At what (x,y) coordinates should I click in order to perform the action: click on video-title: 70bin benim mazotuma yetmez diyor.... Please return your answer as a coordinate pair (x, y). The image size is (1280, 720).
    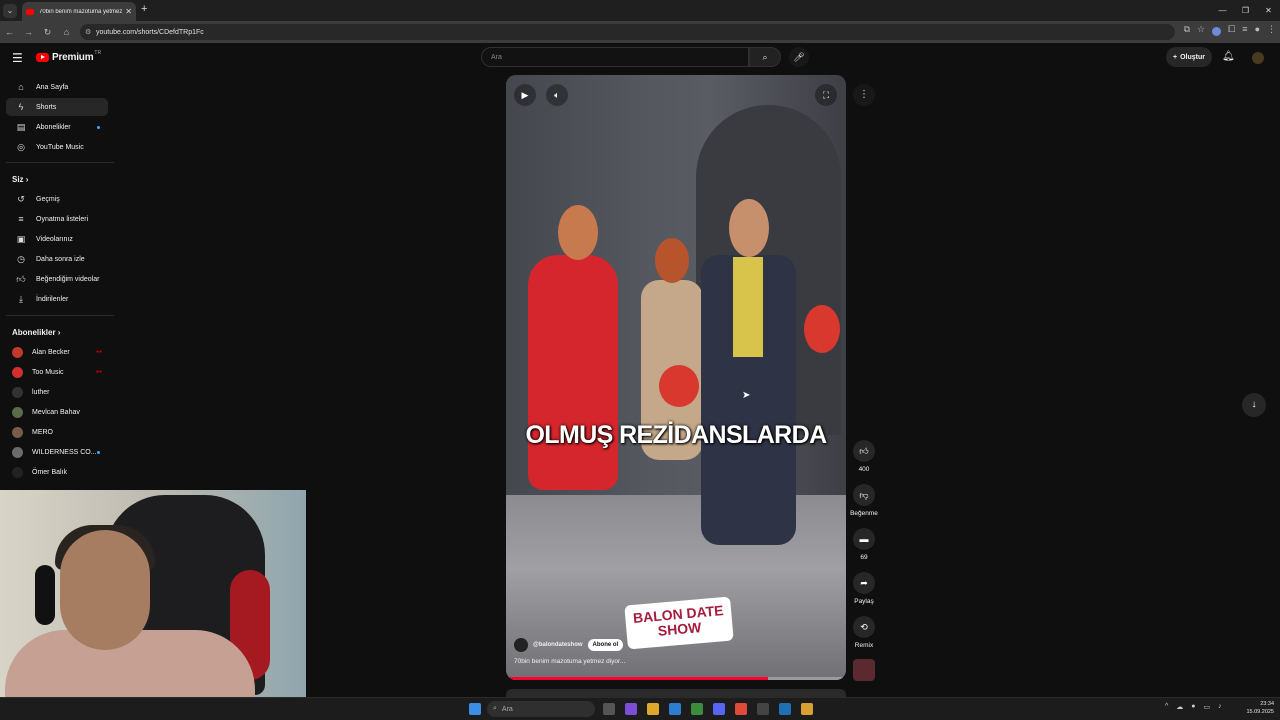
    Looking at the image, I should click on (569, 661).